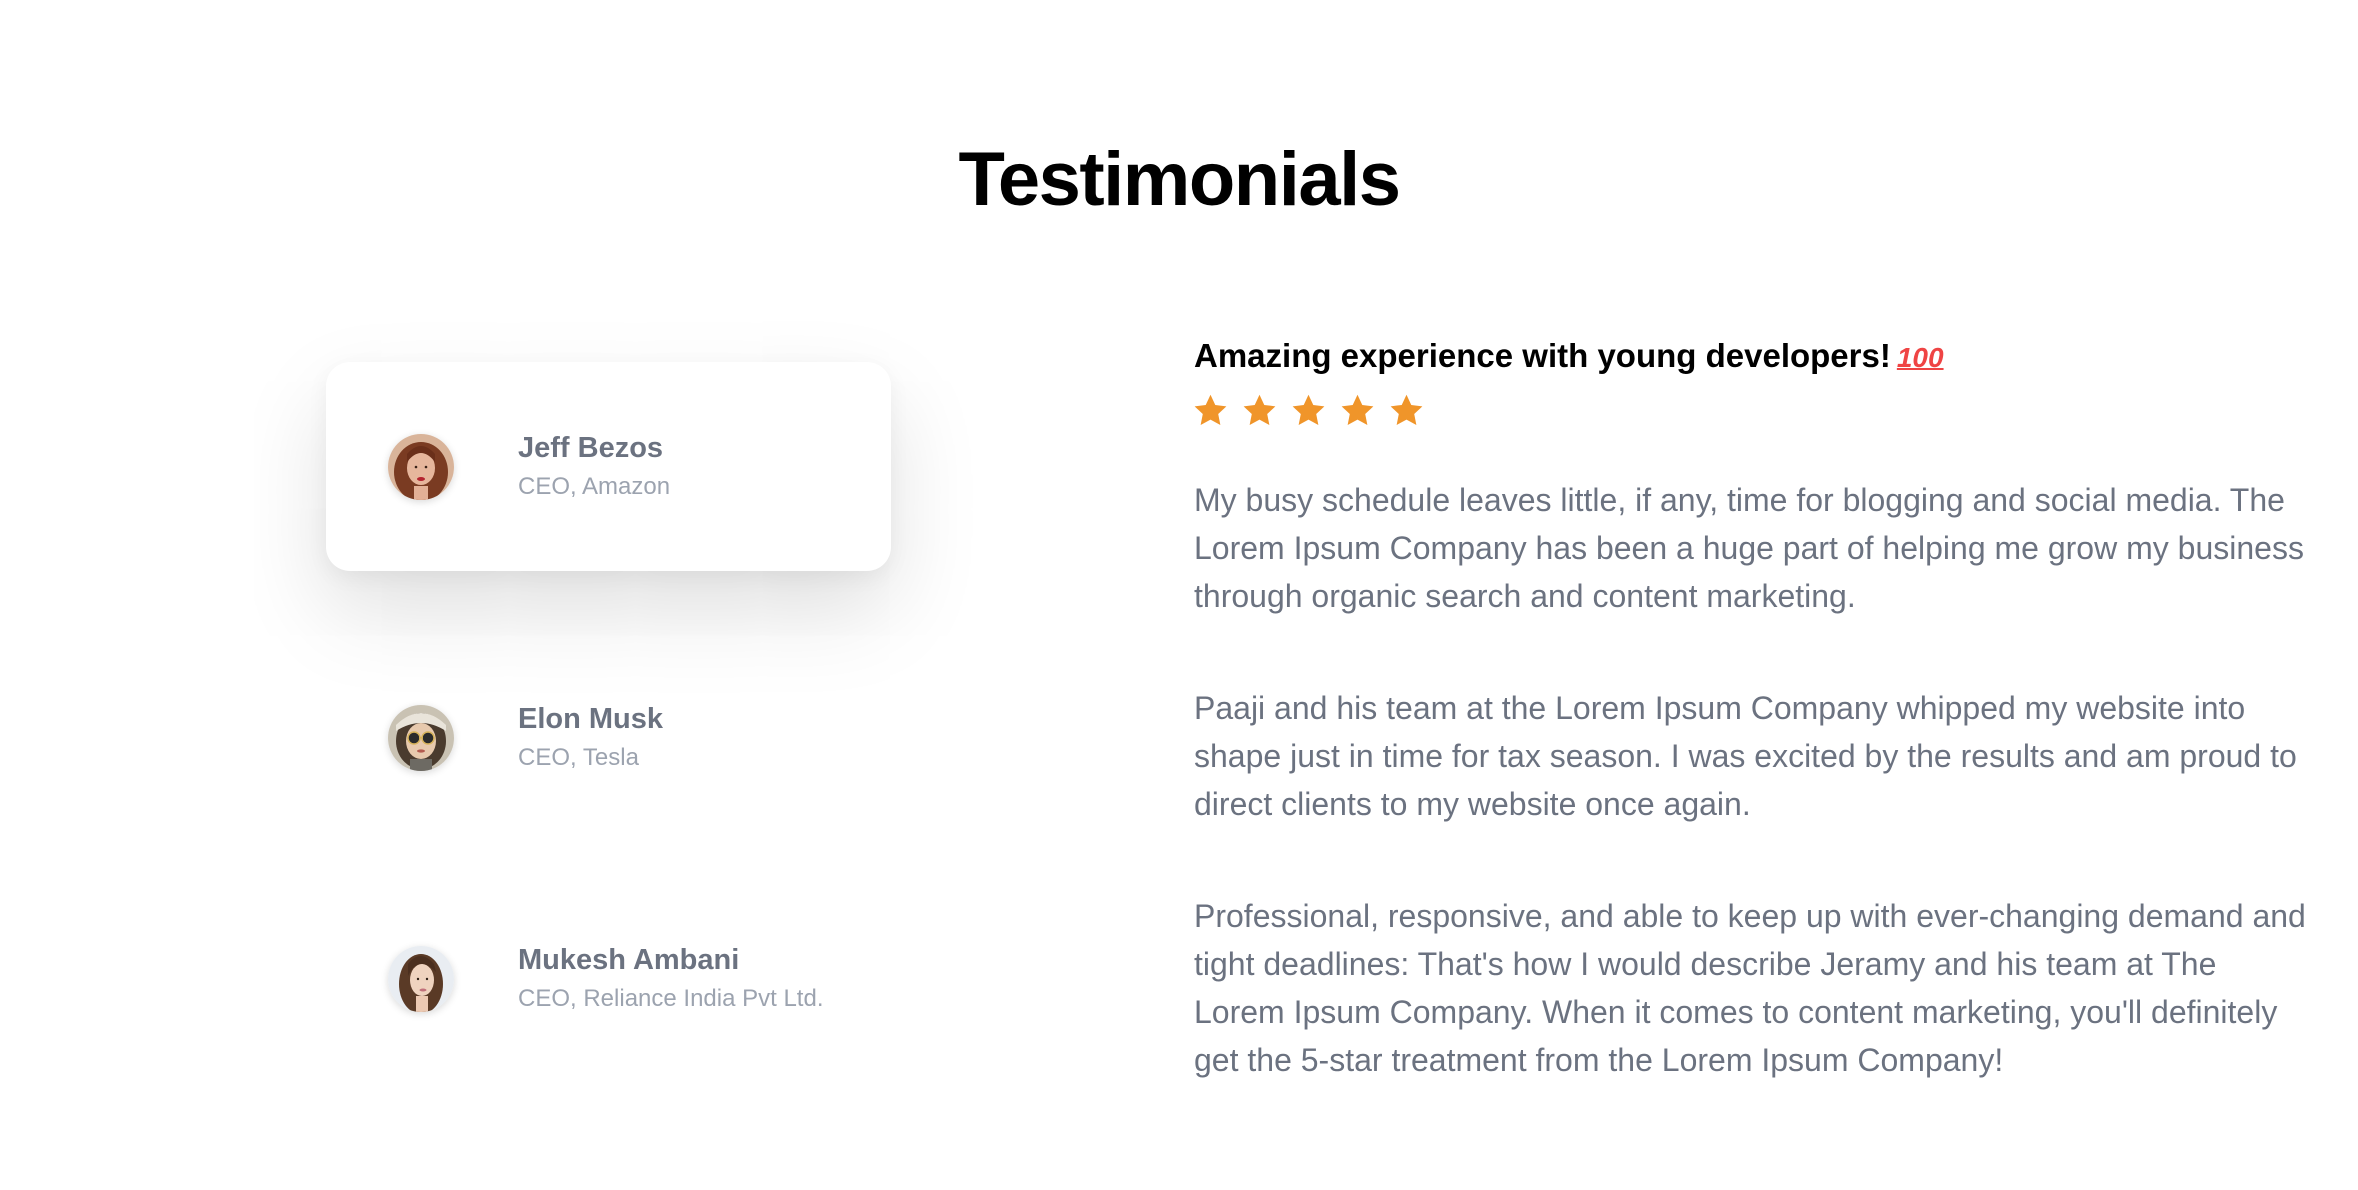  Describe the element at coordinates (591, 448) in the screenshot. I see `person-name: Jeff Bezos` at that location.